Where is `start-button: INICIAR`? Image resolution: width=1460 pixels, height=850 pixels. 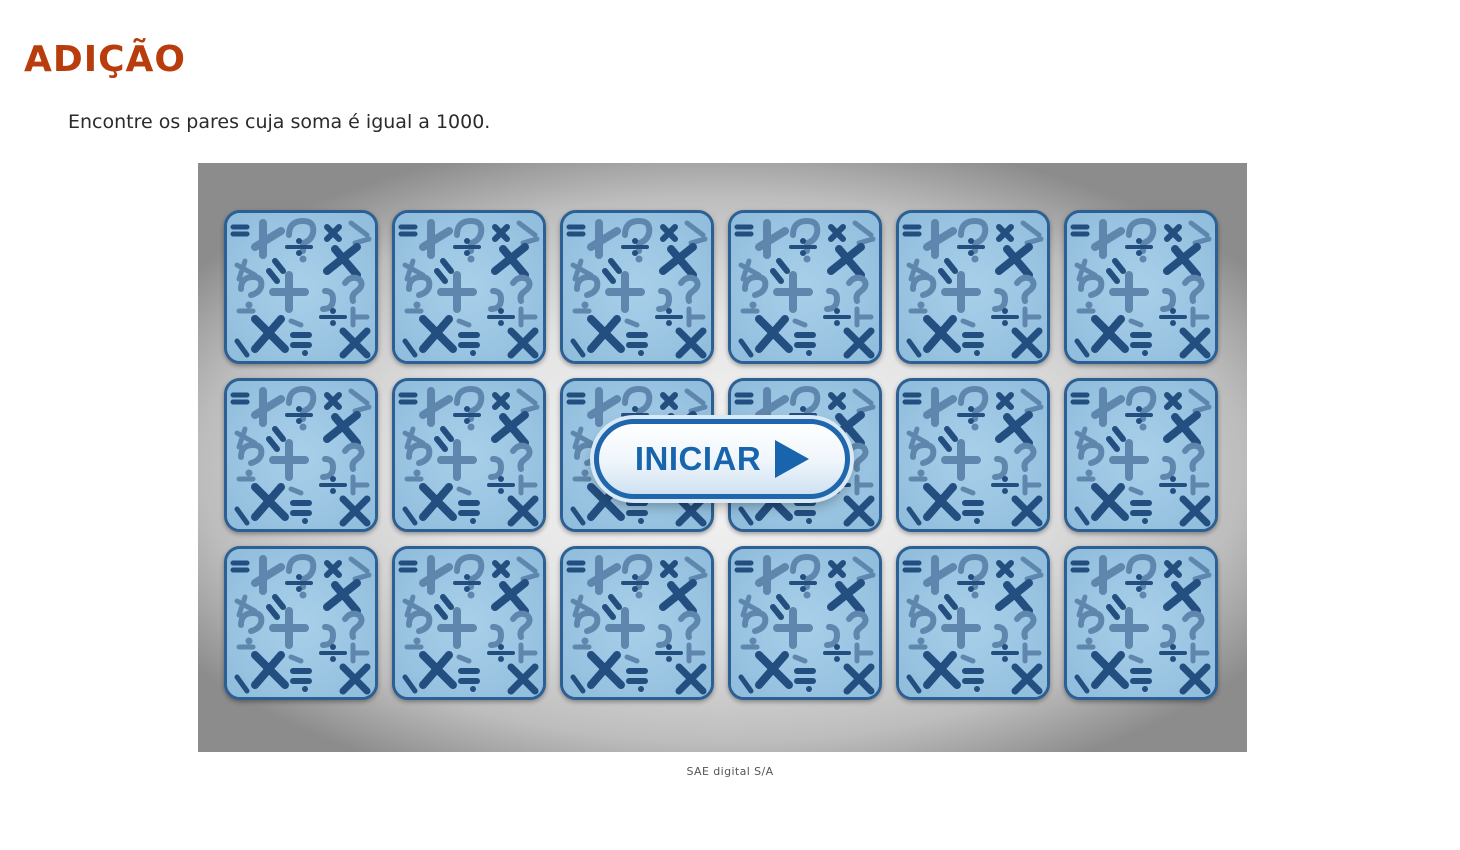
start-button: INICIAR is located at coordinates (722, 459).